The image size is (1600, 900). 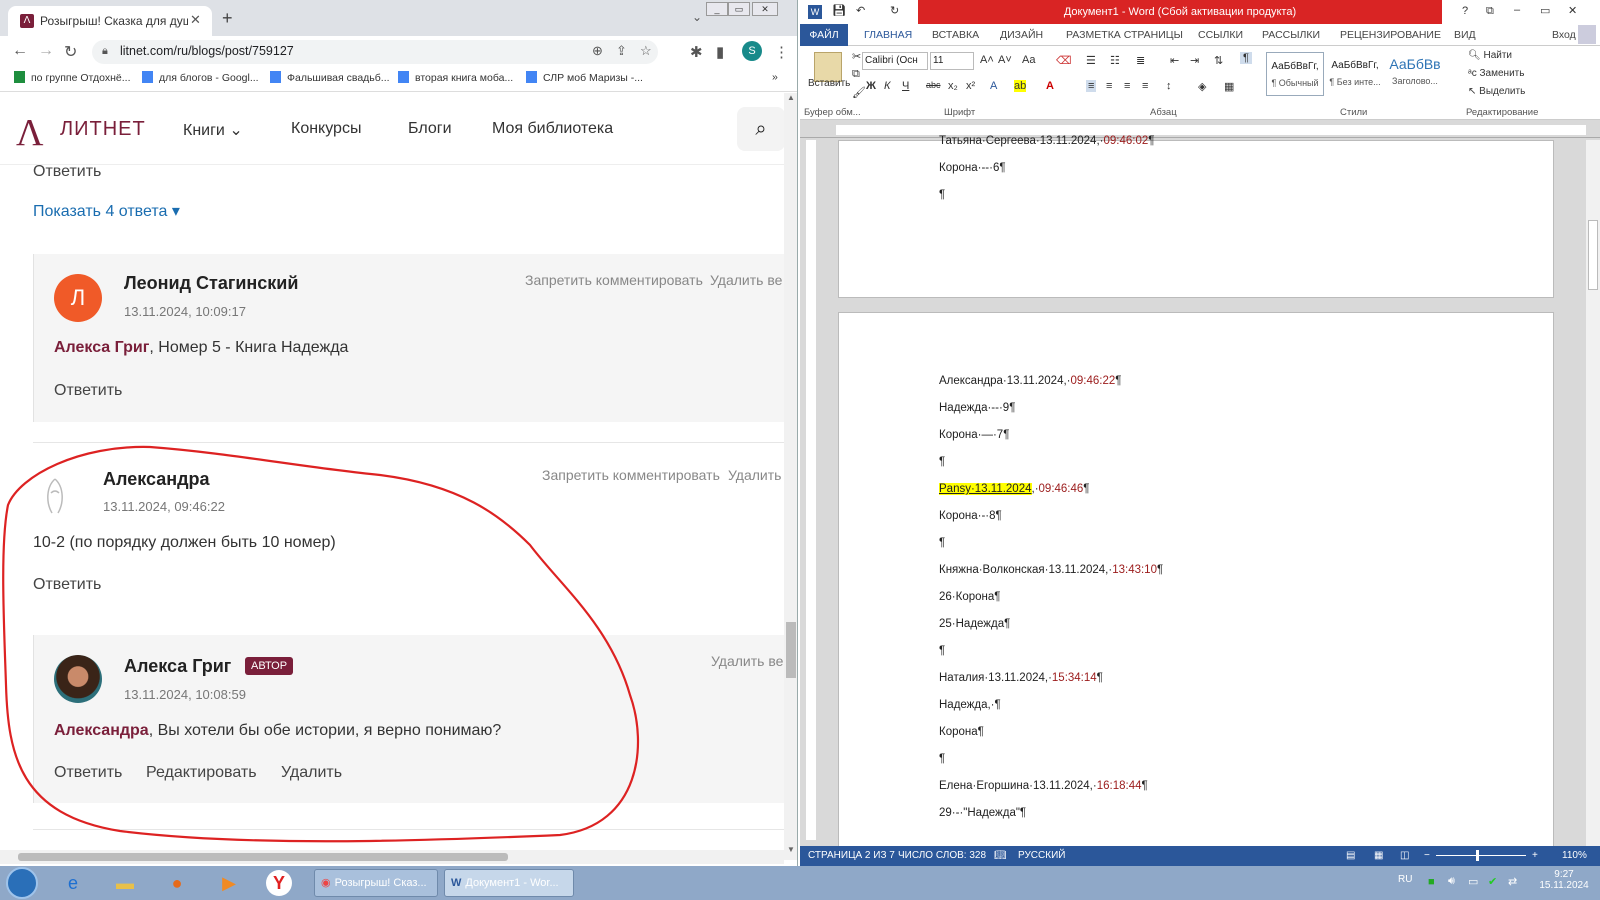 What do you see at coordinates (961, 732) in the screenshot?
I see `document-line: Корона¶` at bounding box center [961, 732].